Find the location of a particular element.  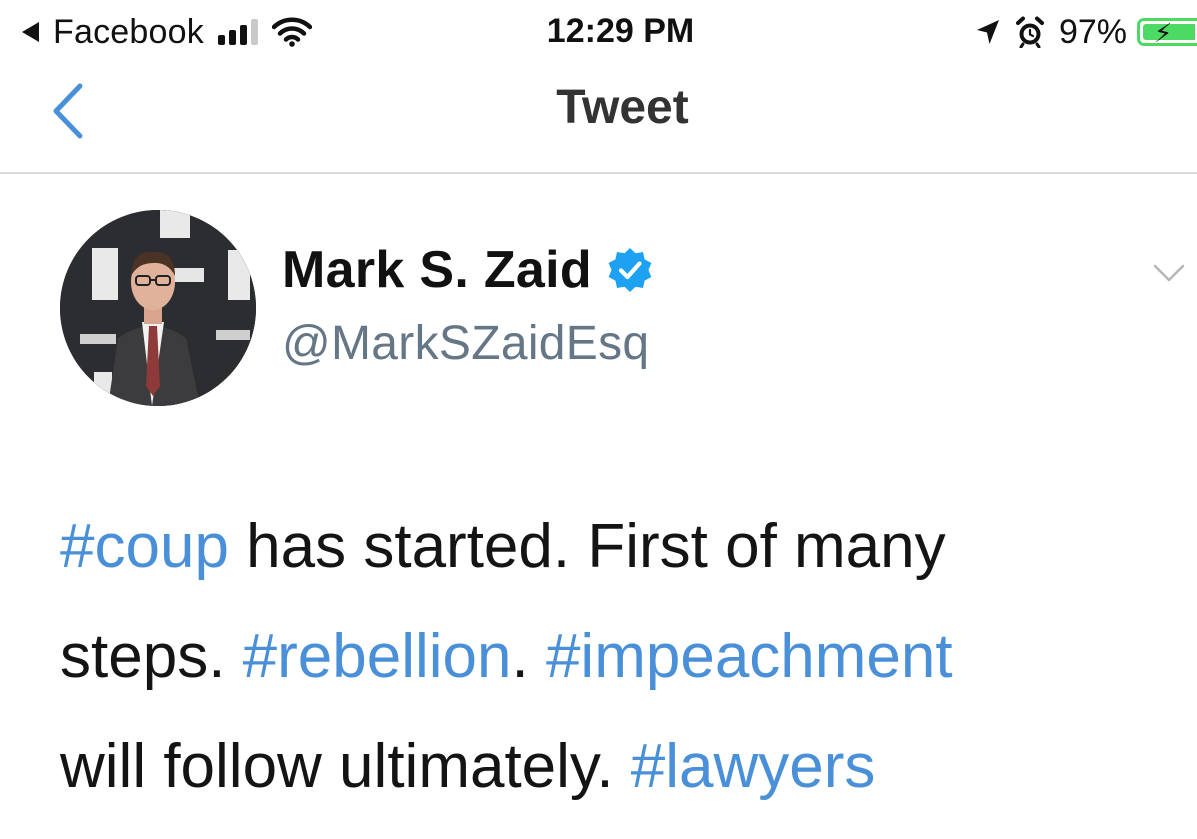

author-handle: @MarkSZaidEsq is located at coordinates (465, 343).